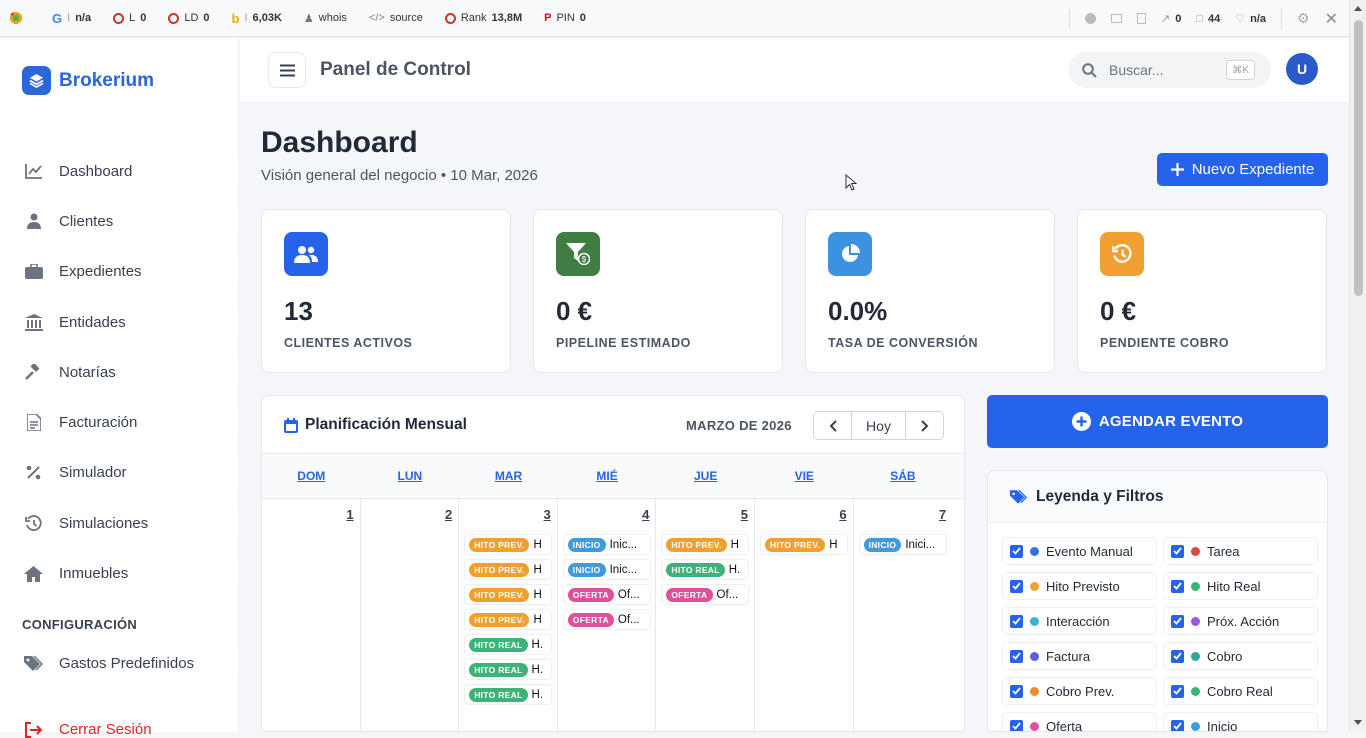 This screenshot has height=738, width=1366. What do you see at coordinates (842, 514) in the screenshot?
I see `day-number: 6` at bounding box center [842, 514].